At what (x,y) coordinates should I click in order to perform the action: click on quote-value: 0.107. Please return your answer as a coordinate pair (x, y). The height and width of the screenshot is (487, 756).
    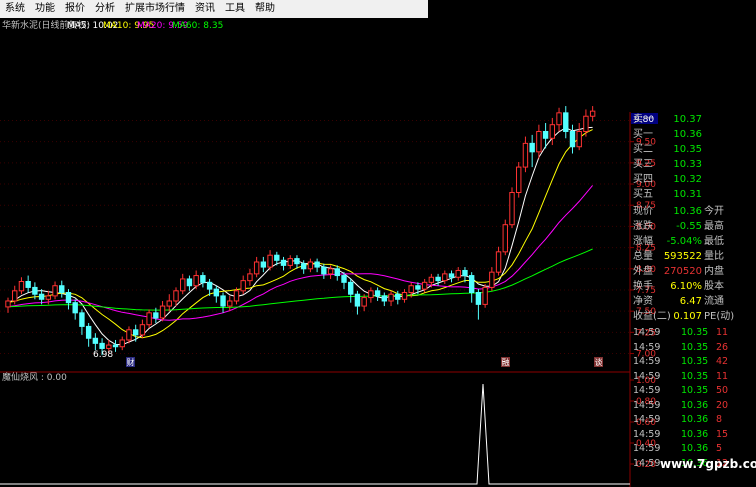
    Looking at the image, I should click on (687, 316).